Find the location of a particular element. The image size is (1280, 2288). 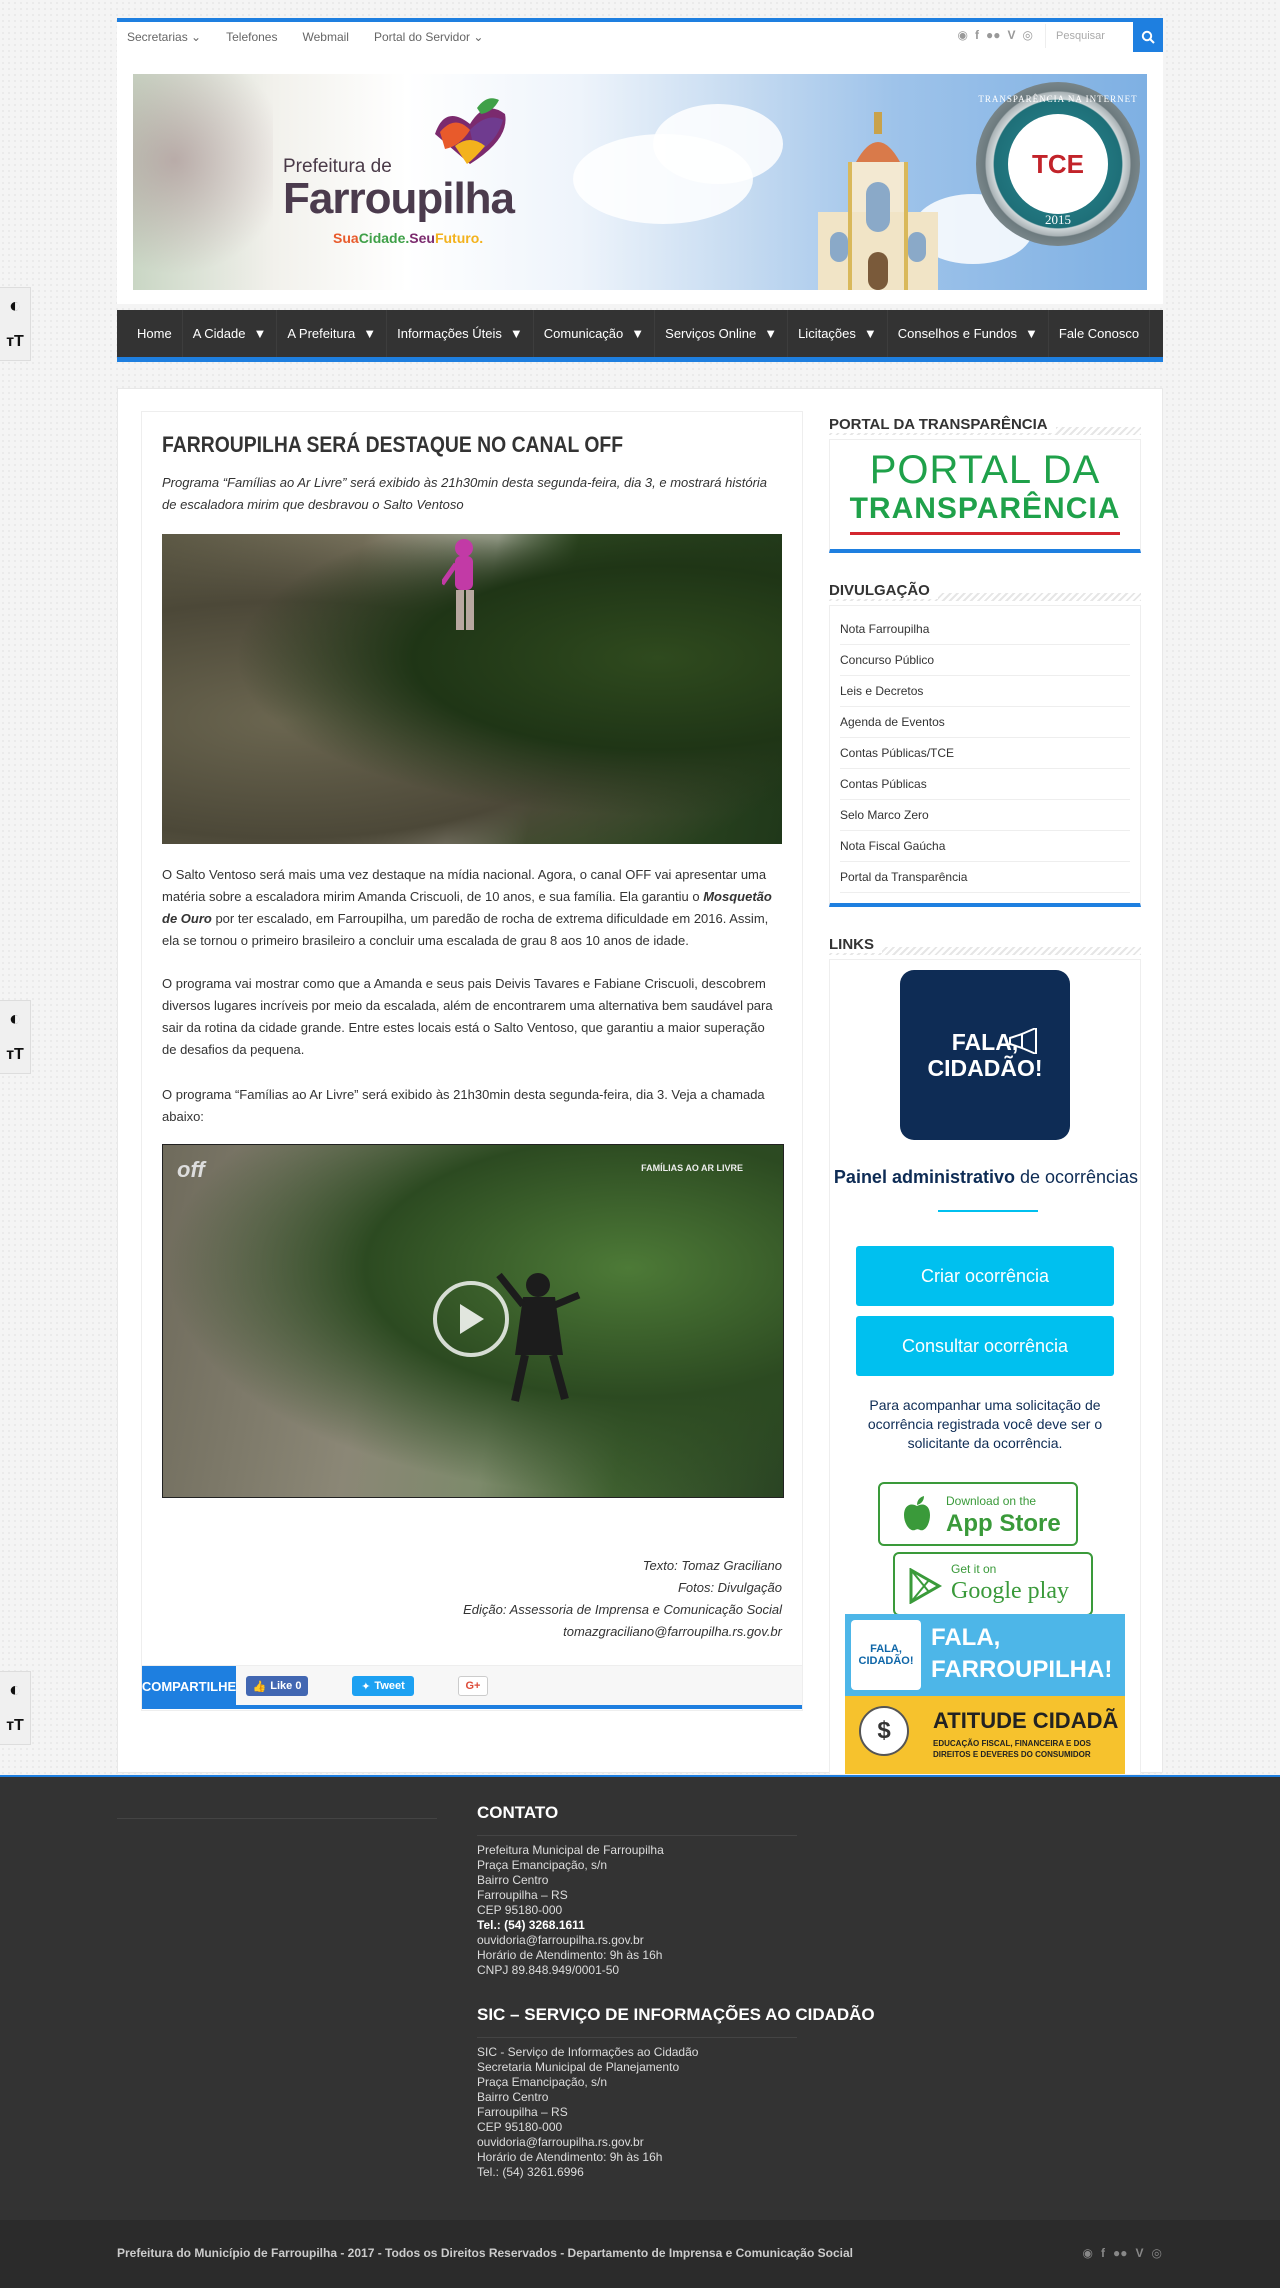

share-label: COMPARTILHE is located at coordinates (189, 1686).